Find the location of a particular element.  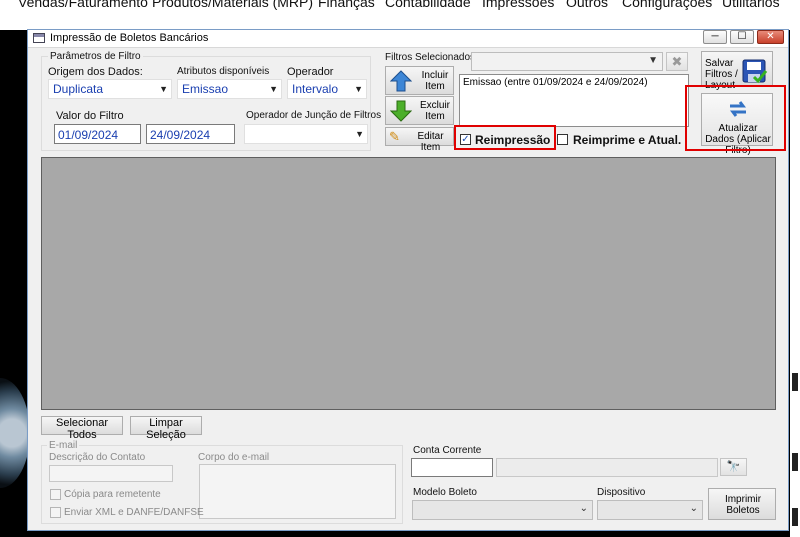

operador-label: Operador is located at coordinates (310, 72).